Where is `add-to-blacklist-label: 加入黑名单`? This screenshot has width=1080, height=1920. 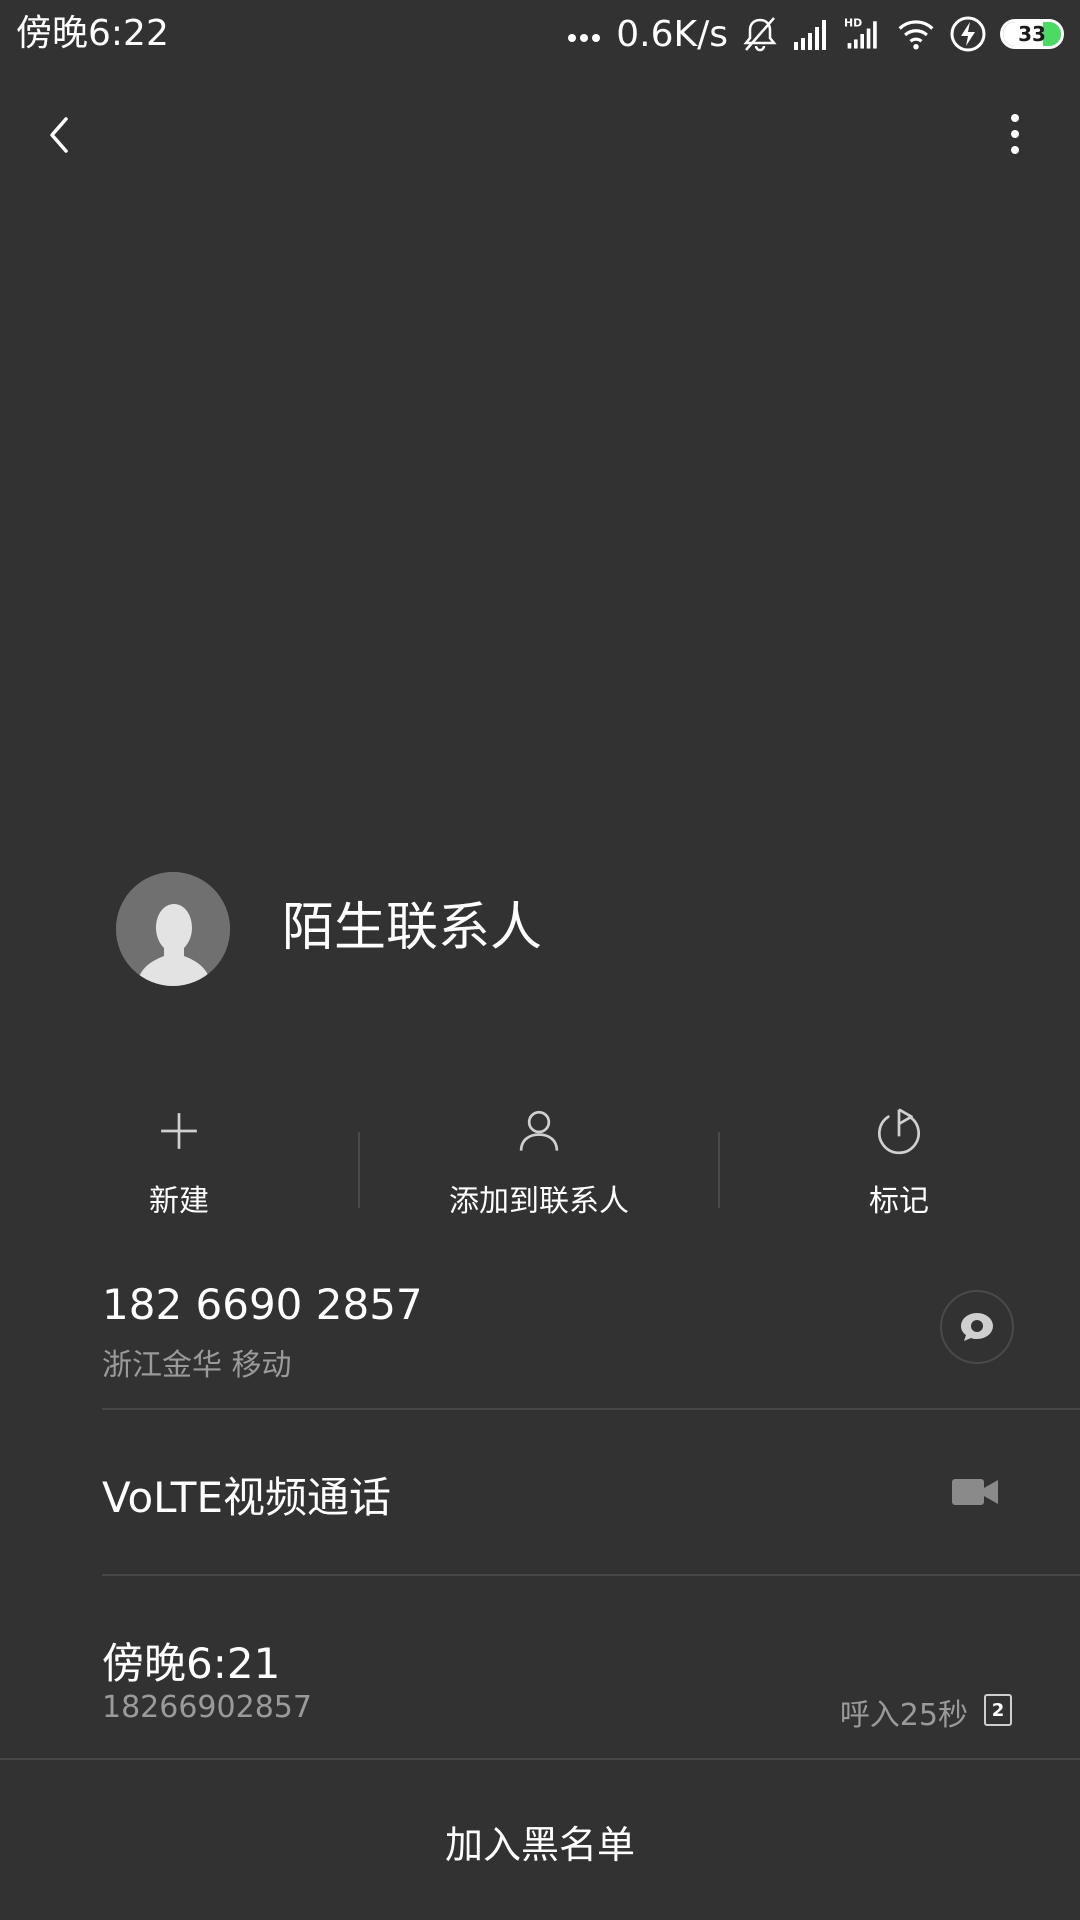 add-to-blacklist-label: 加入黑名单 is located at coordinates (539, 1844).